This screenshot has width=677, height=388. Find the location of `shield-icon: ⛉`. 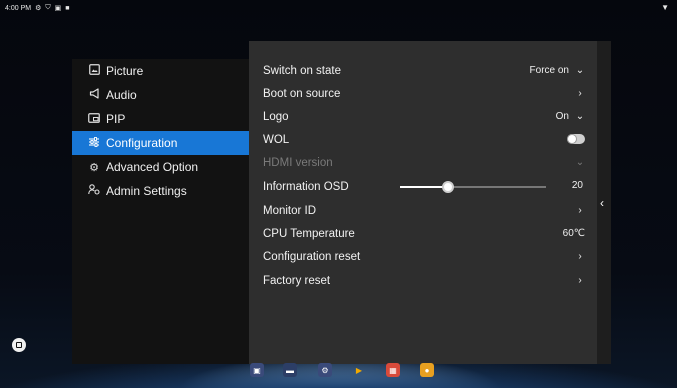

shield-icon: ⛉ is located at coordinates (48, 7).